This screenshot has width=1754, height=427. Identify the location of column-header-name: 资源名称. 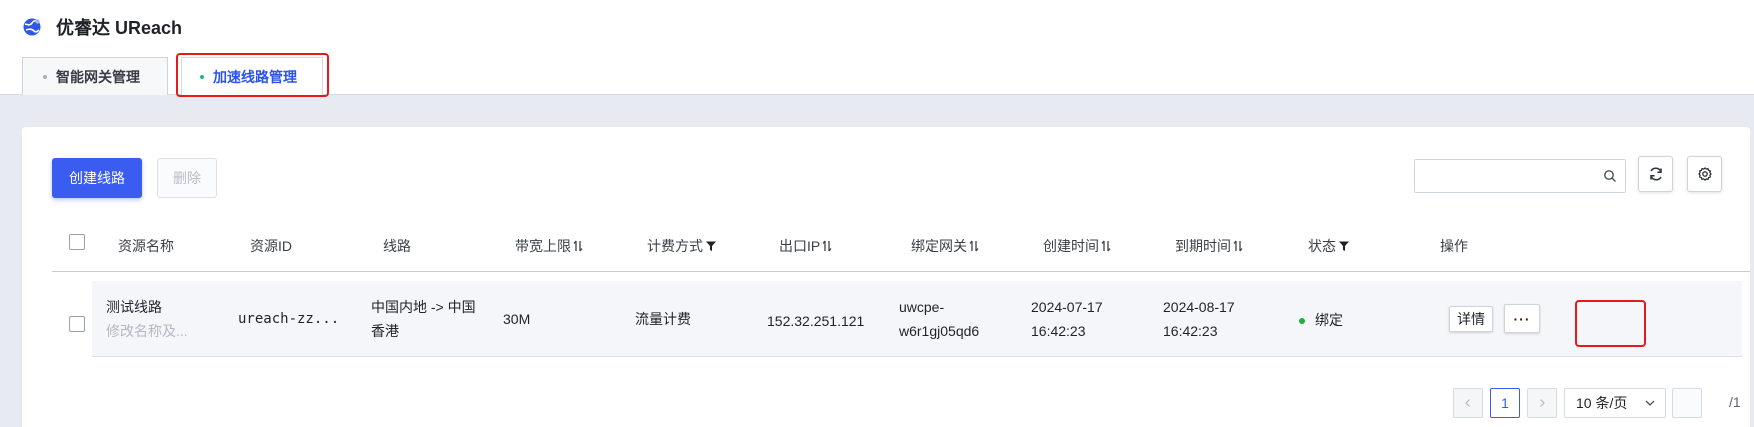
(146, 246).